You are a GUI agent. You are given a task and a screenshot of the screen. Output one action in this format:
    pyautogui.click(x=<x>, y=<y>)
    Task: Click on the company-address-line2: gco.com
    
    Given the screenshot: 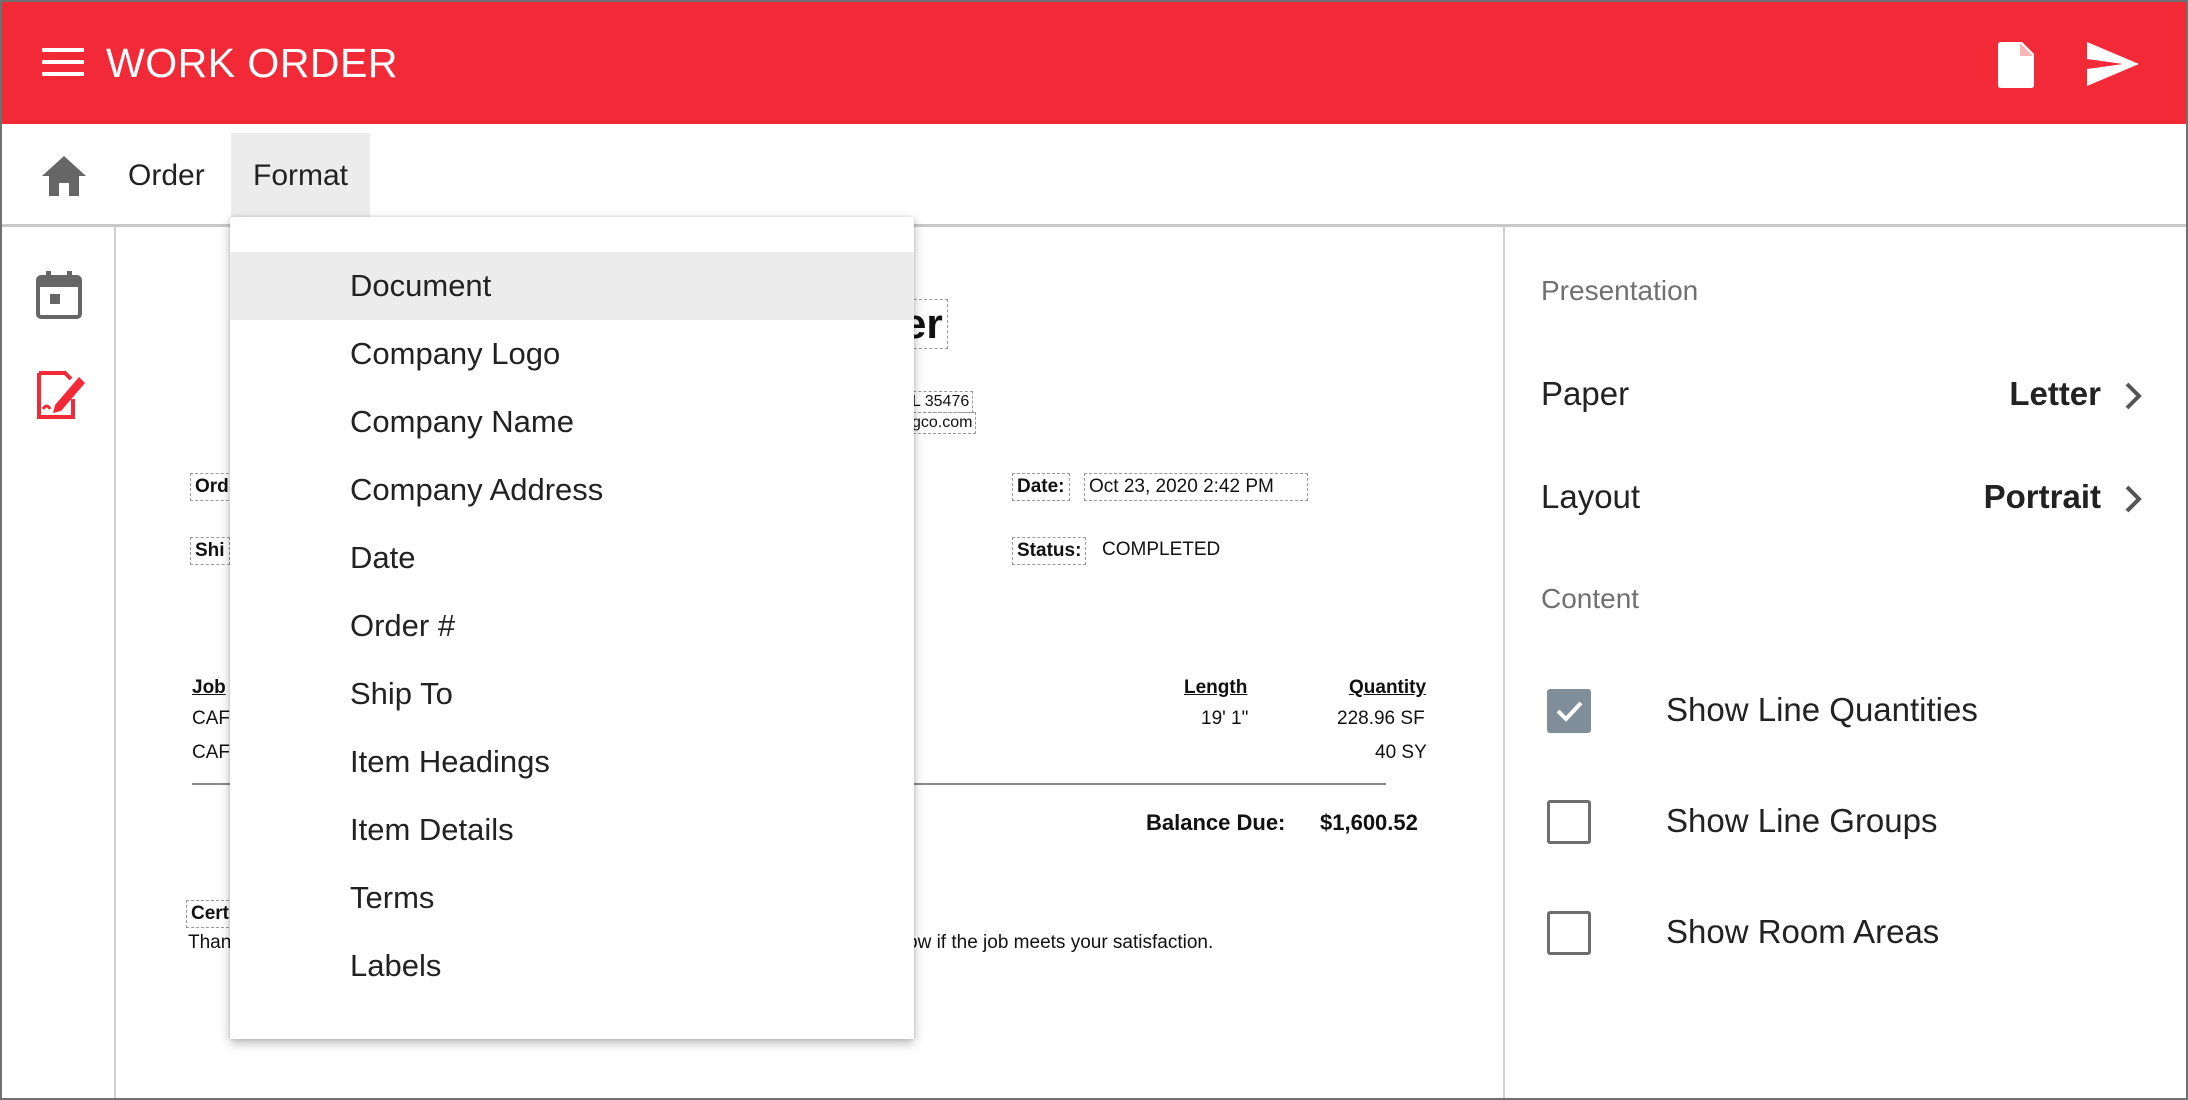 What is the action you would take?
    pyautogui.click(x=942, y=423)
    